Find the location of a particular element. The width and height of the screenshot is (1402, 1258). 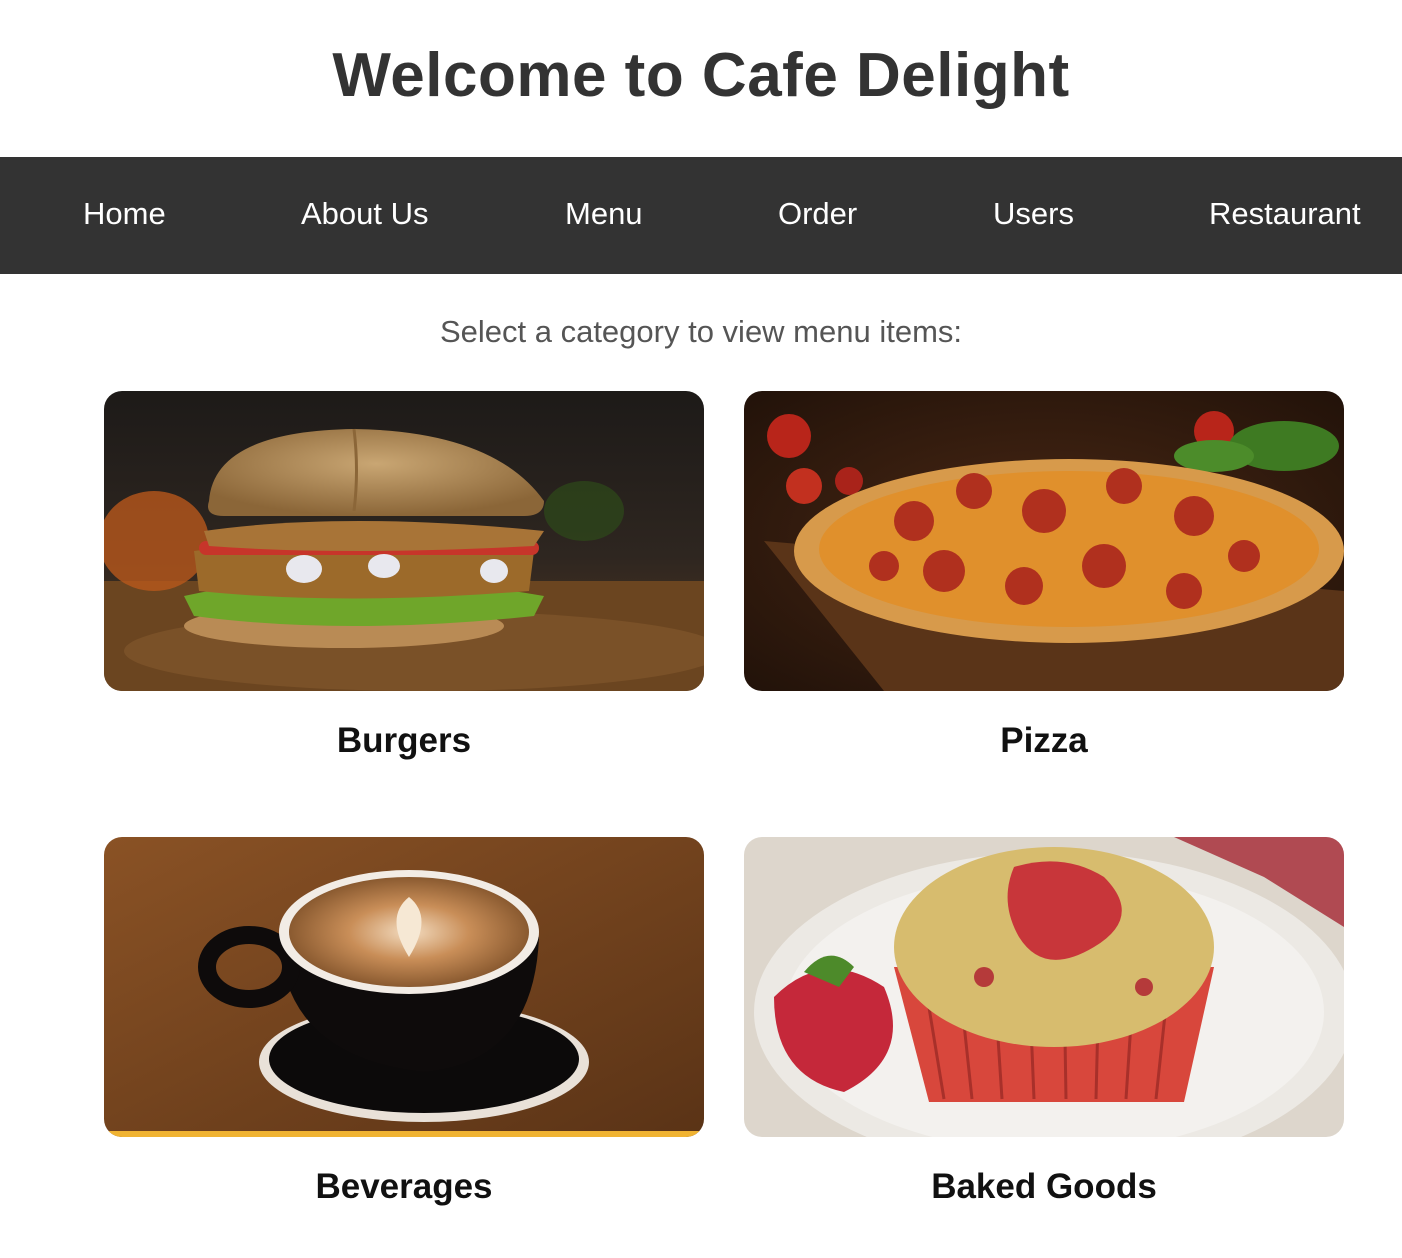

nav-home: Home is located at coordinates (124, 214).